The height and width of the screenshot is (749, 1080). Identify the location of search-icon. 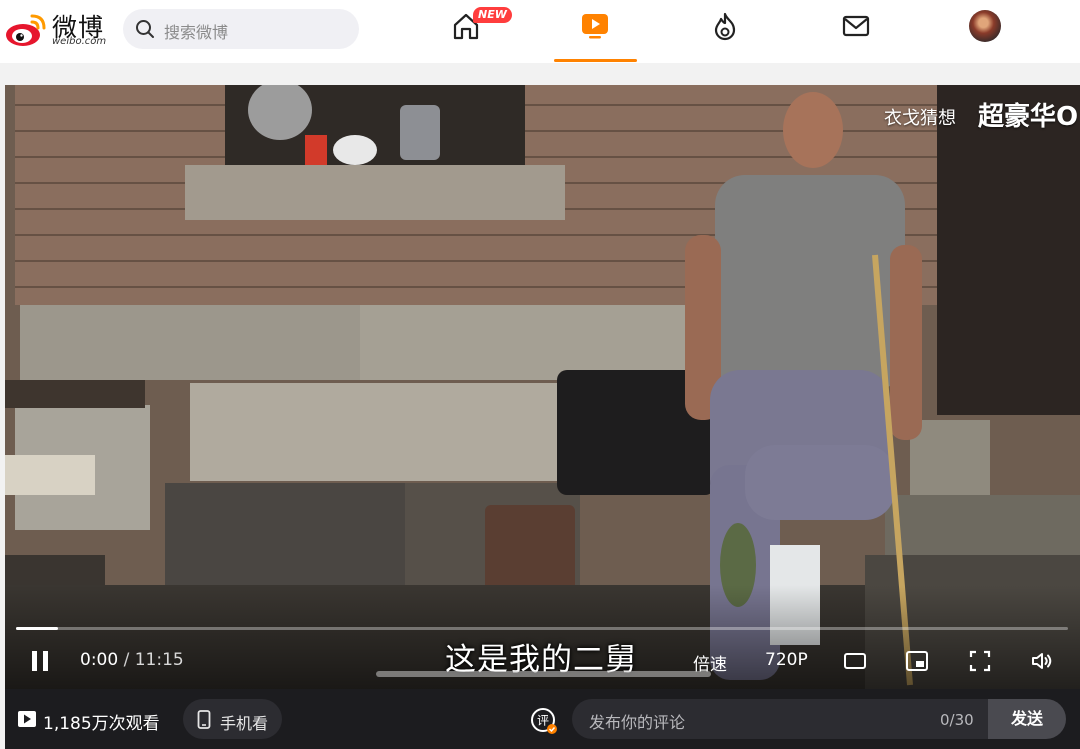
(145, 29).